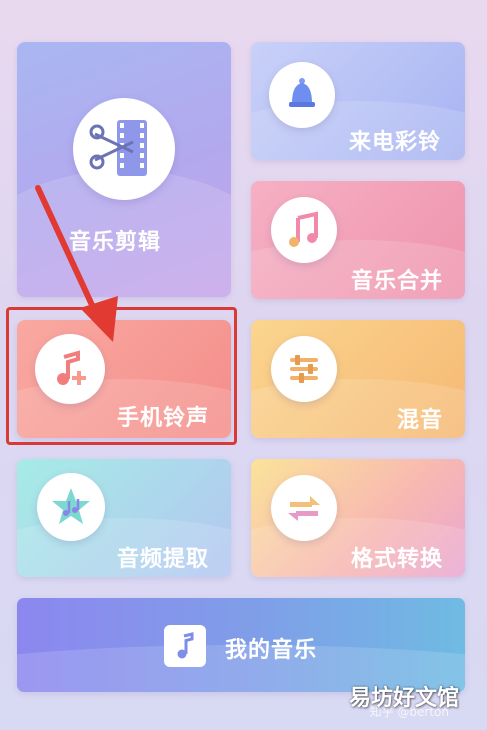 Image resolution: width=487 pixels, height=730 pixels. Describe the element at coordinates (358, 518) in the screenshot. I see `format-convert-tile: 格式转换` at that location.